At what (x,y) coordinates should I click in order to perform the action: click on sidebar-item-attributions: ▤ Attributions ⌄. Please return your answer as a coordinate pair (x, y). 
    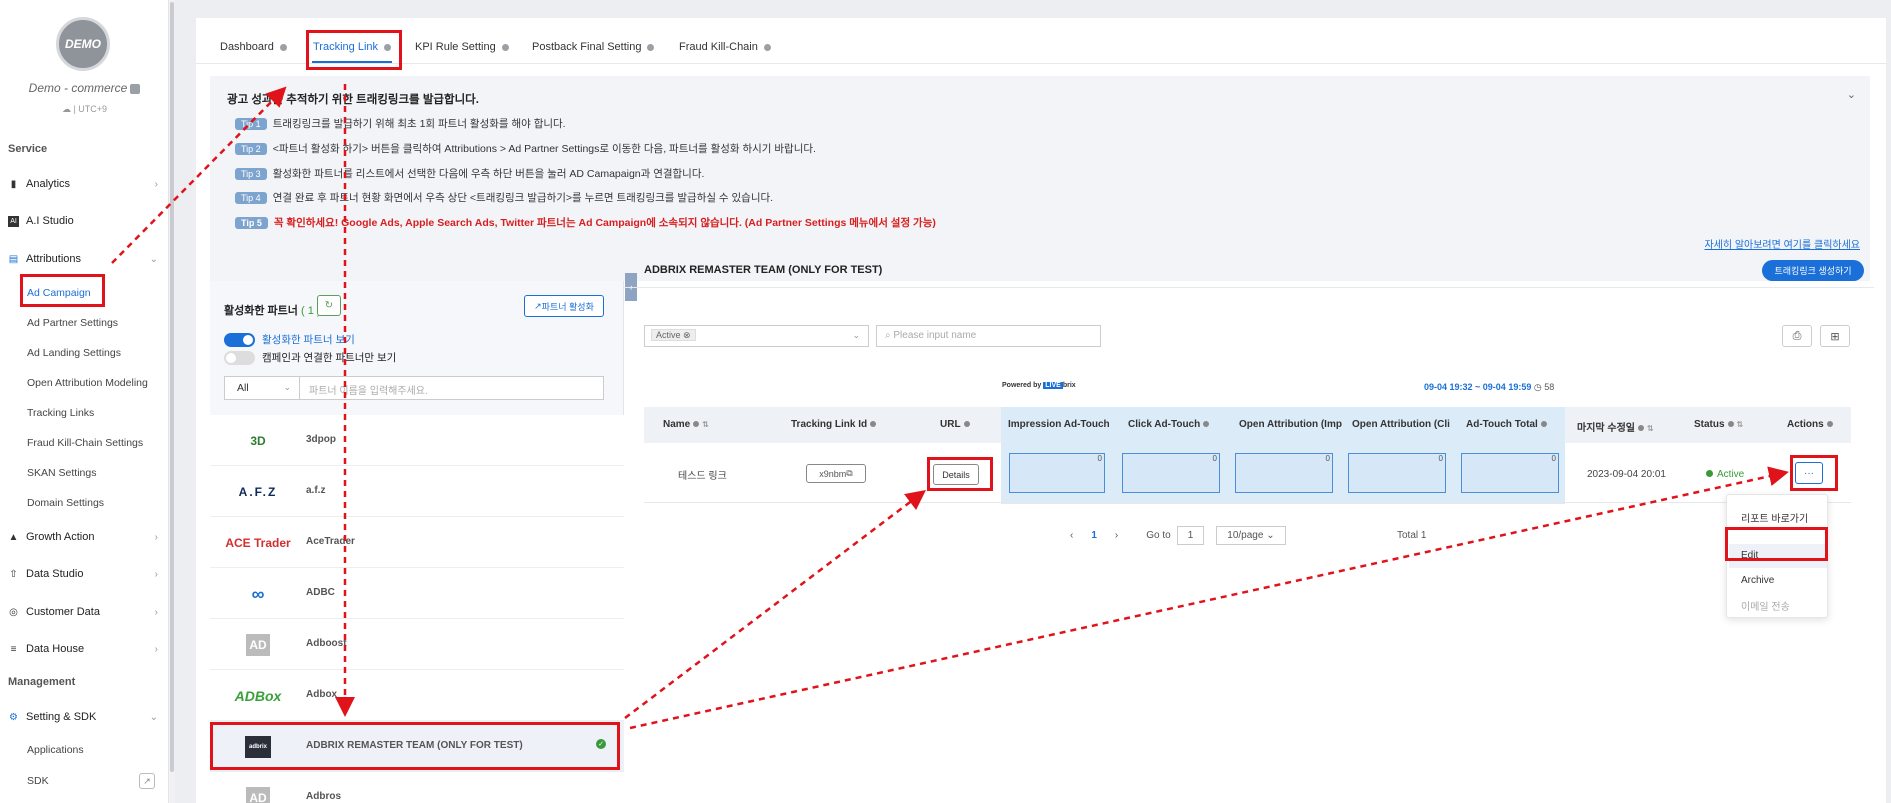
    Looking at the image, I should click on (83, 259).